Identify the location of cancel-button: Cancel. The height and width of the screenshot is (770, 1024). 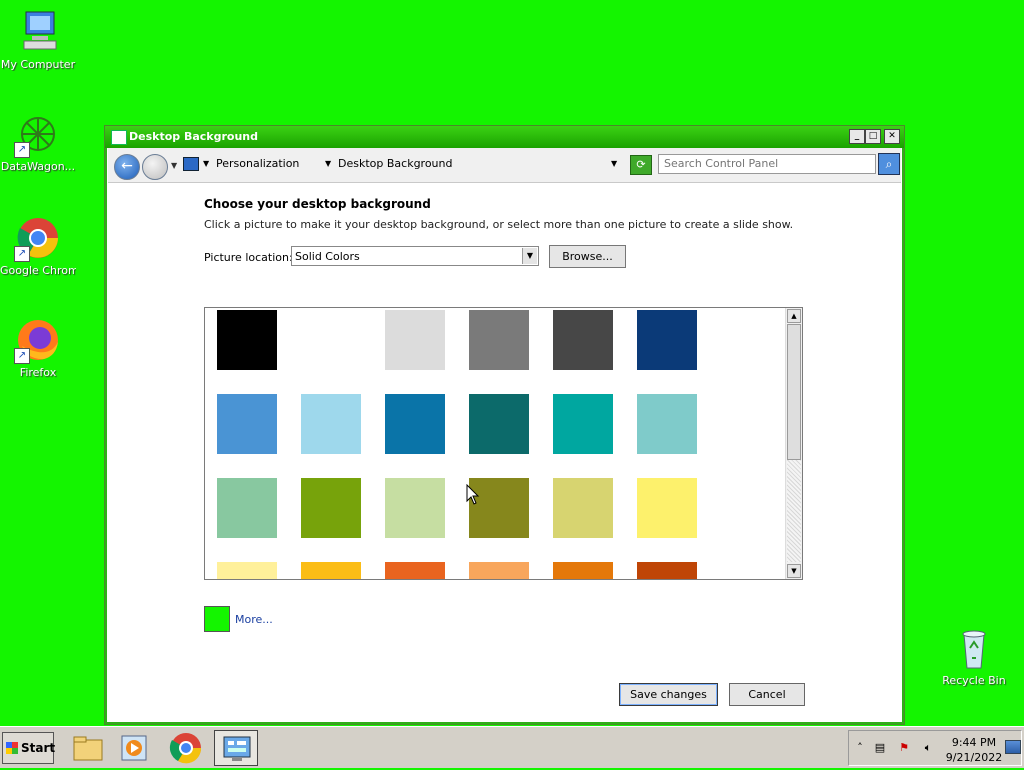
(767, 694).